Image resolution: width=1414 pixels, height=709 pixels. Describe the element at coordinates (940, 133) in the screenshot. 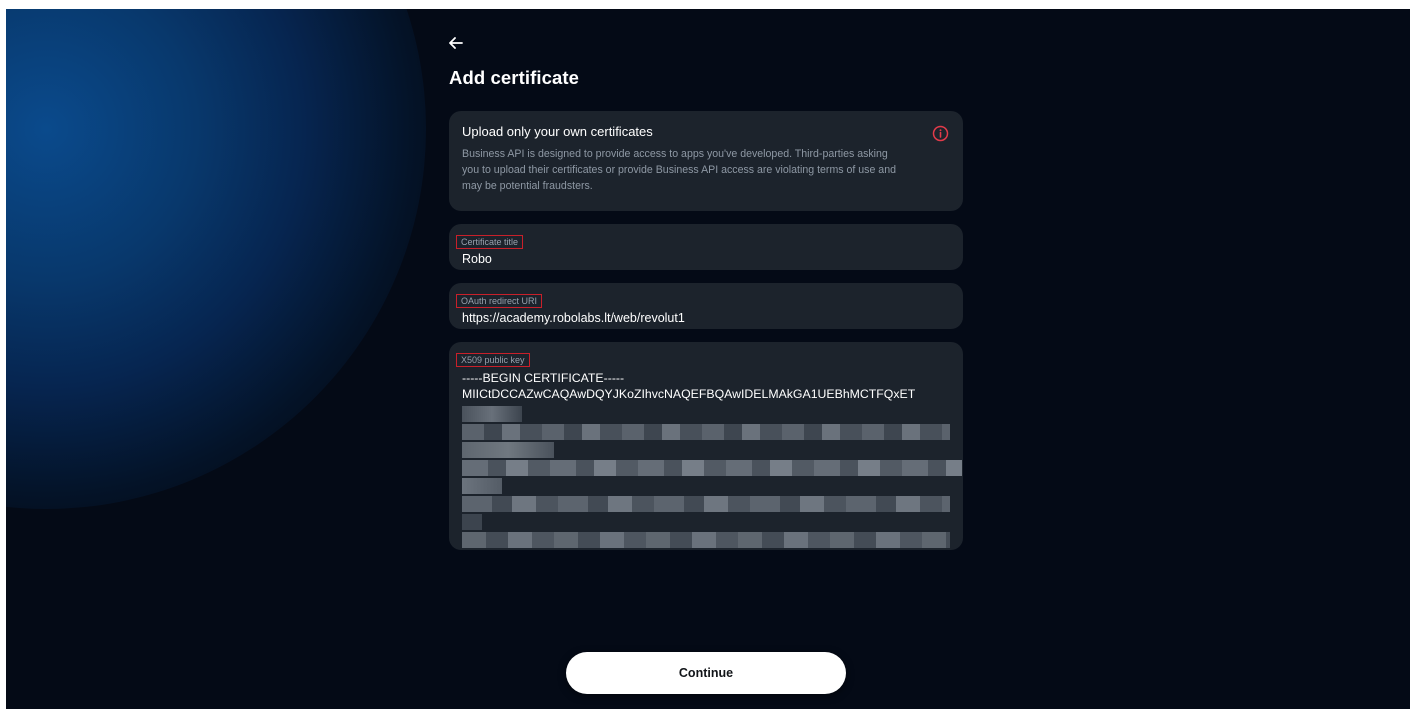

I see `info-icon` at that location.